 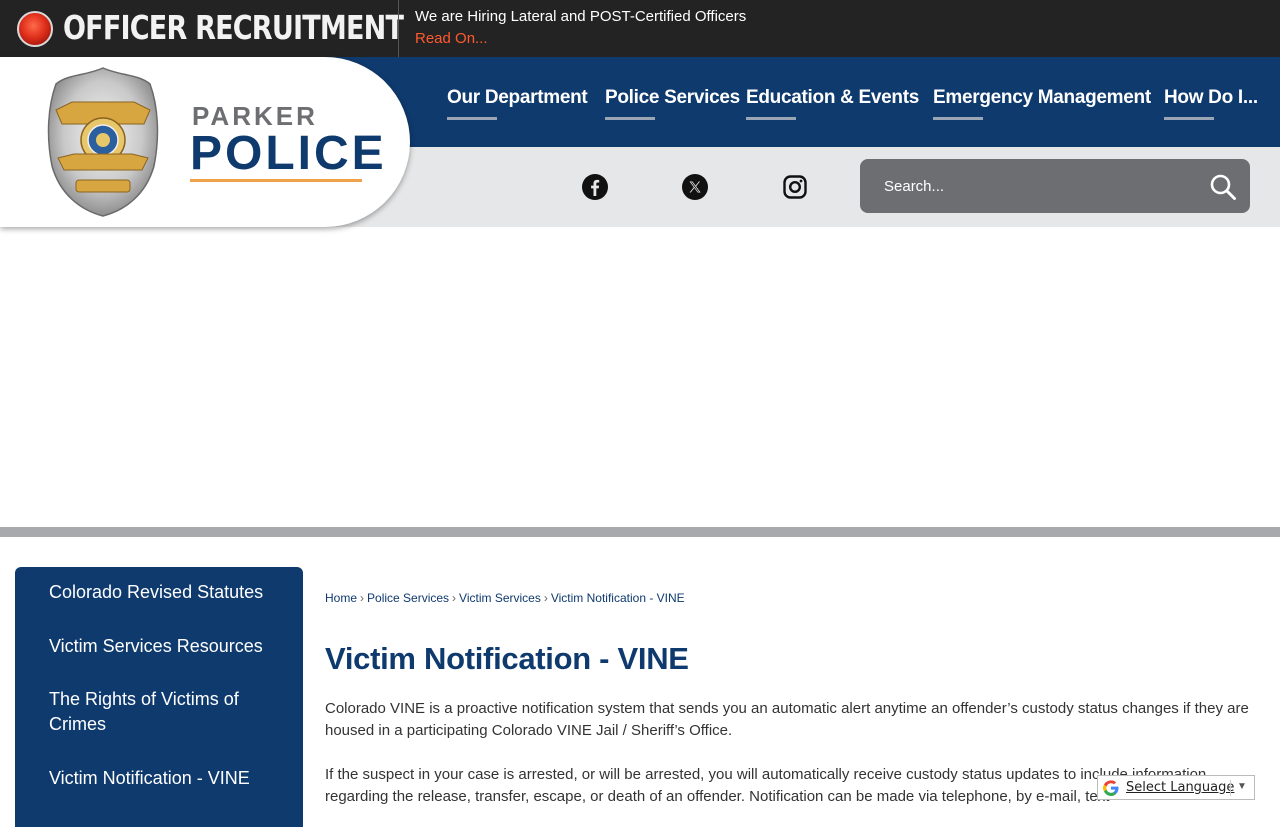 What do you see at coordinates (500, 598) in the screenshot?
I see `breadcrumb-victim-services: Victim Services` at bounding box center [500, 598].